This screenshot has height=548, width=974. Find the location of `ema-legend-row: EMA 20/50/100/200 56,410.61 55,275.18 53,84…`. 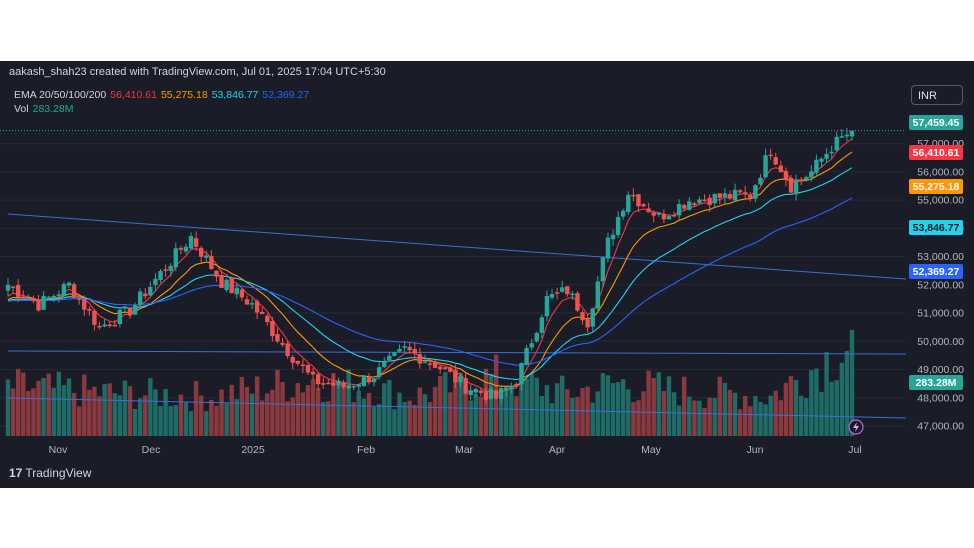

ema-legend-row: EMA 20/50/100/200 56,410.61 55,275.18 53,84… is located at coordinates (163, 95).